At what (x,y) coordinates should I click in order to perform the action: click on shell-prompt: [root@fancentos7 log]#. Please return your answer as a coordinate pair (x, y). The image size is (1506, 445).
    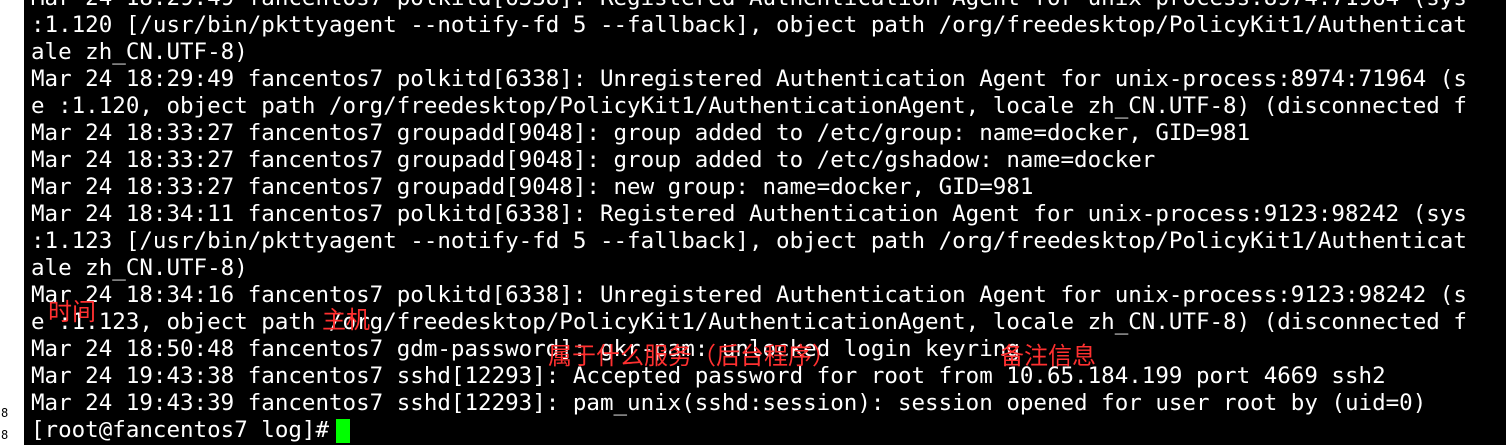
    Looking at the image, I should click on (180, 430).